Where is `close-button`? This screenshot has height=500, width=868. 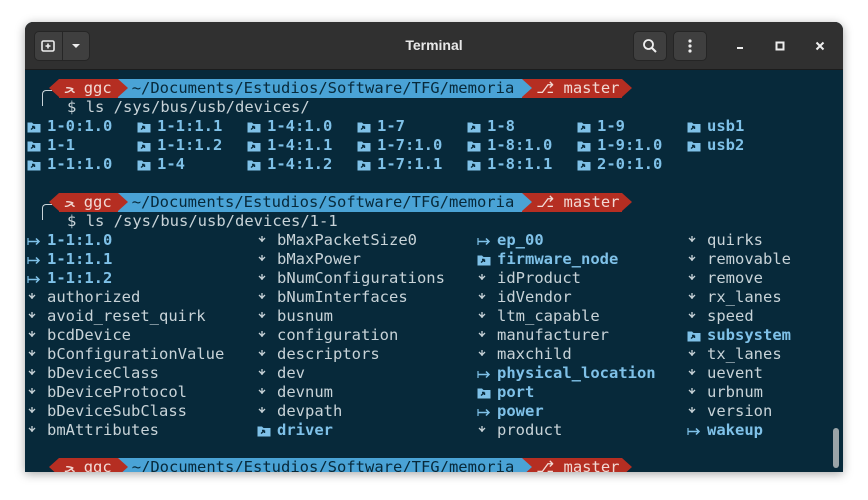 close-button is located at coordinates (820, 46).